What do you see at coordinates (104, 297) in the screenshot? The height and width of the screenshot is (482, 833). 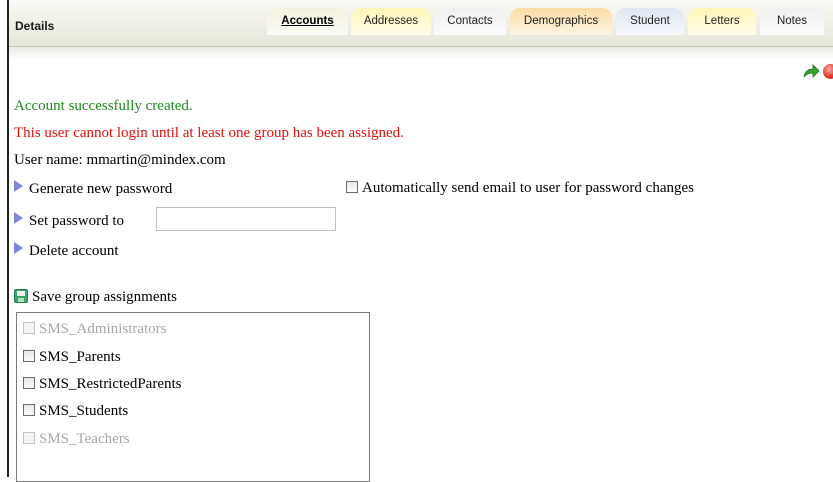 I see `save-group-assignments-label: Save group assignments` at bounding box center [104, 297].